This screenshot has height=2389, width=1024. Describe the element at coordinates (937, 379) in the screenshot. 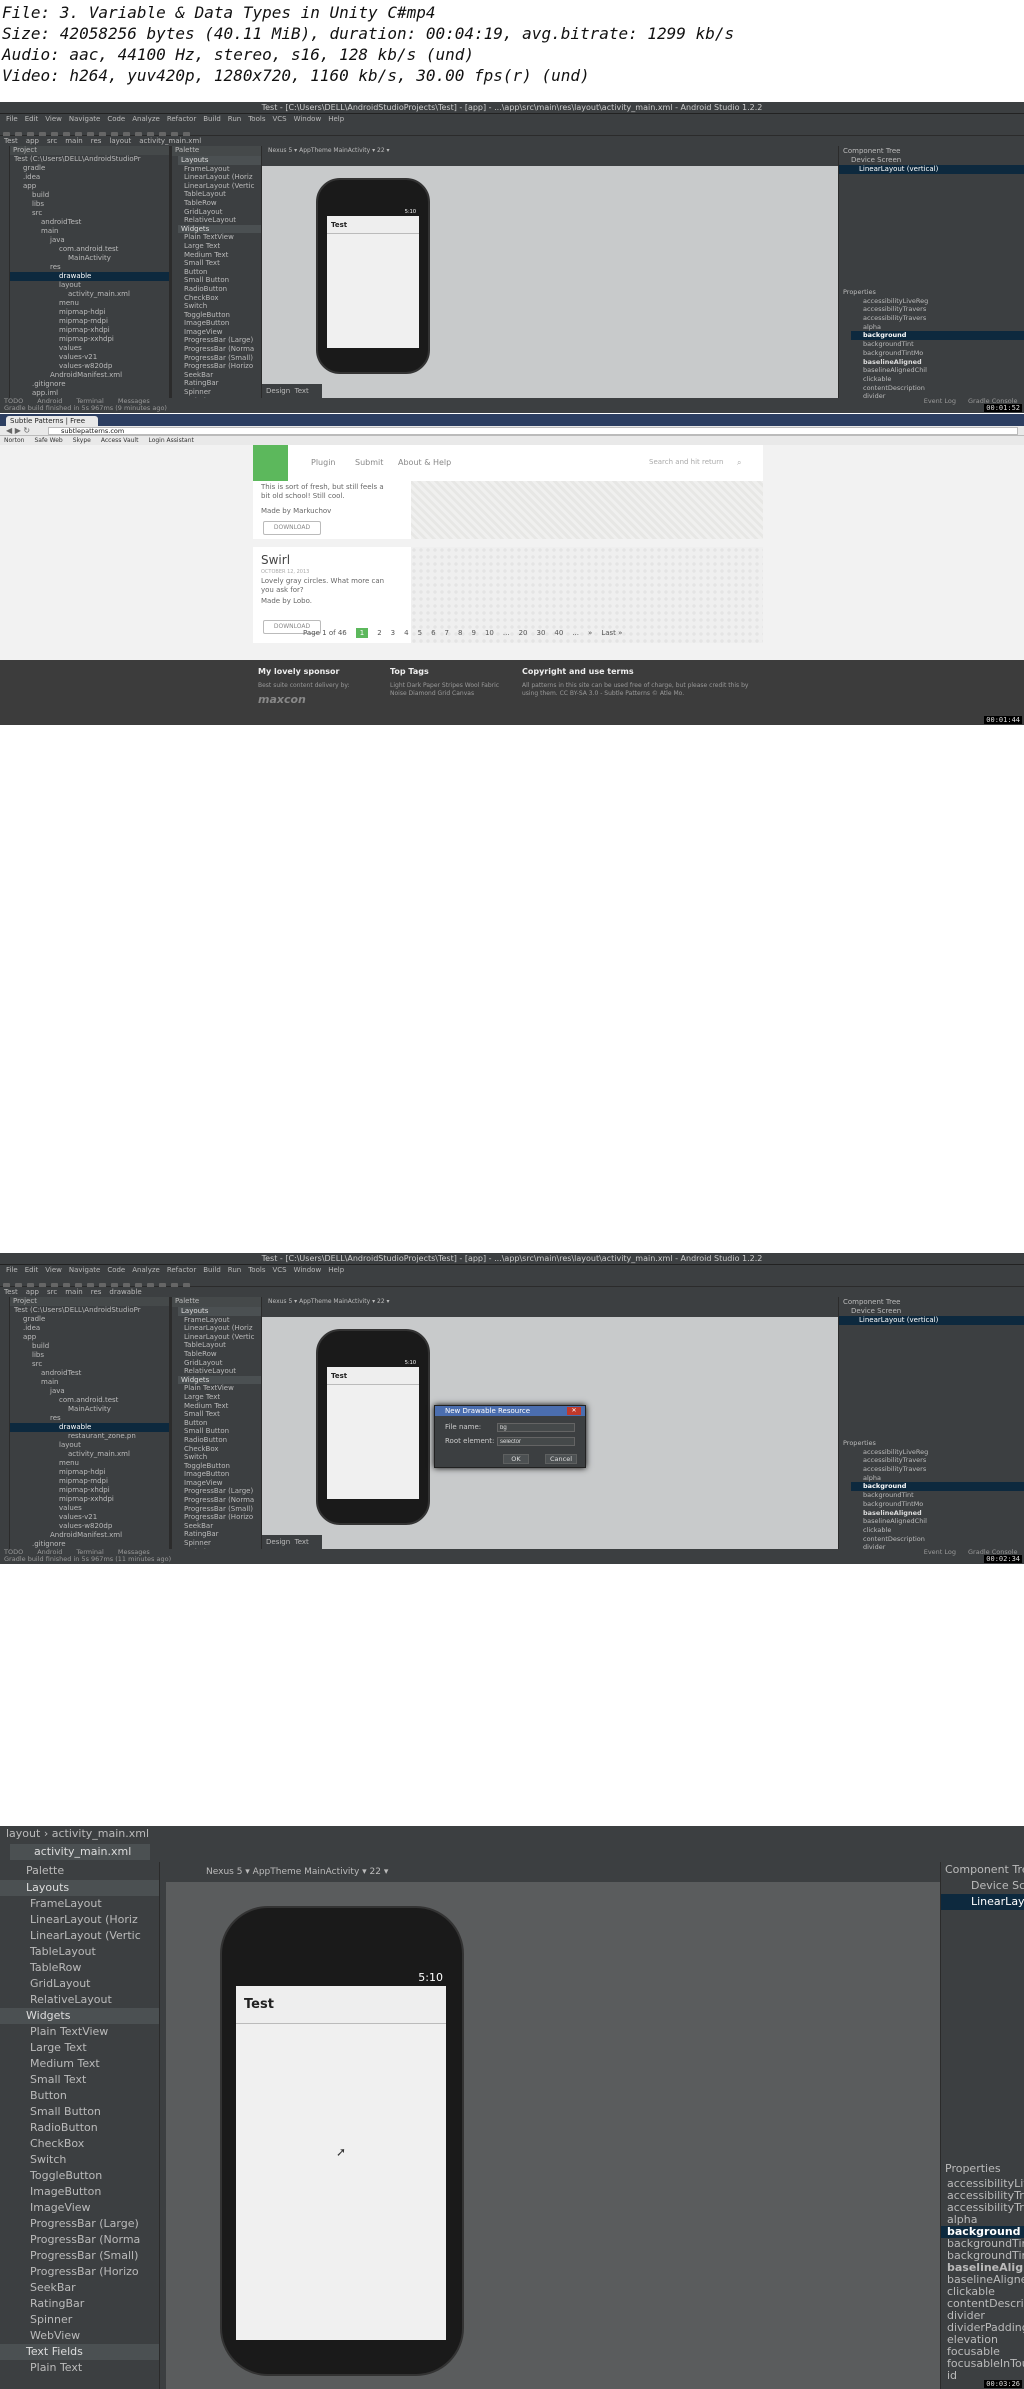

I see `property-row: clickable` at that location.